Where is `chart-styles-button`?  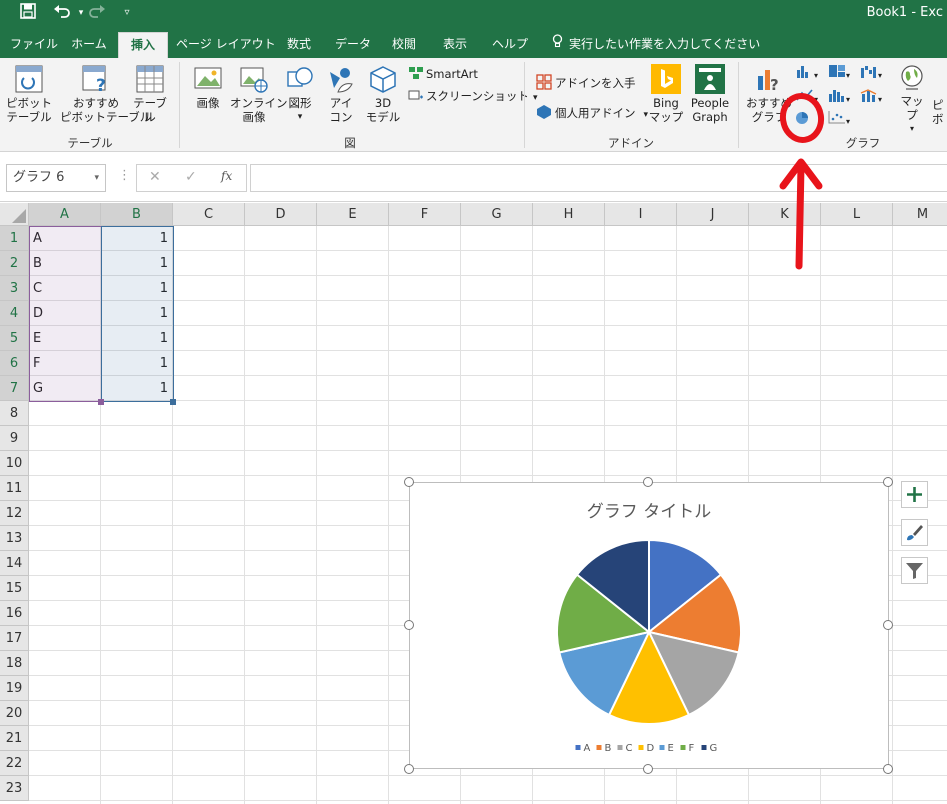
chart-styles-button is located at coordinates (914, 532).